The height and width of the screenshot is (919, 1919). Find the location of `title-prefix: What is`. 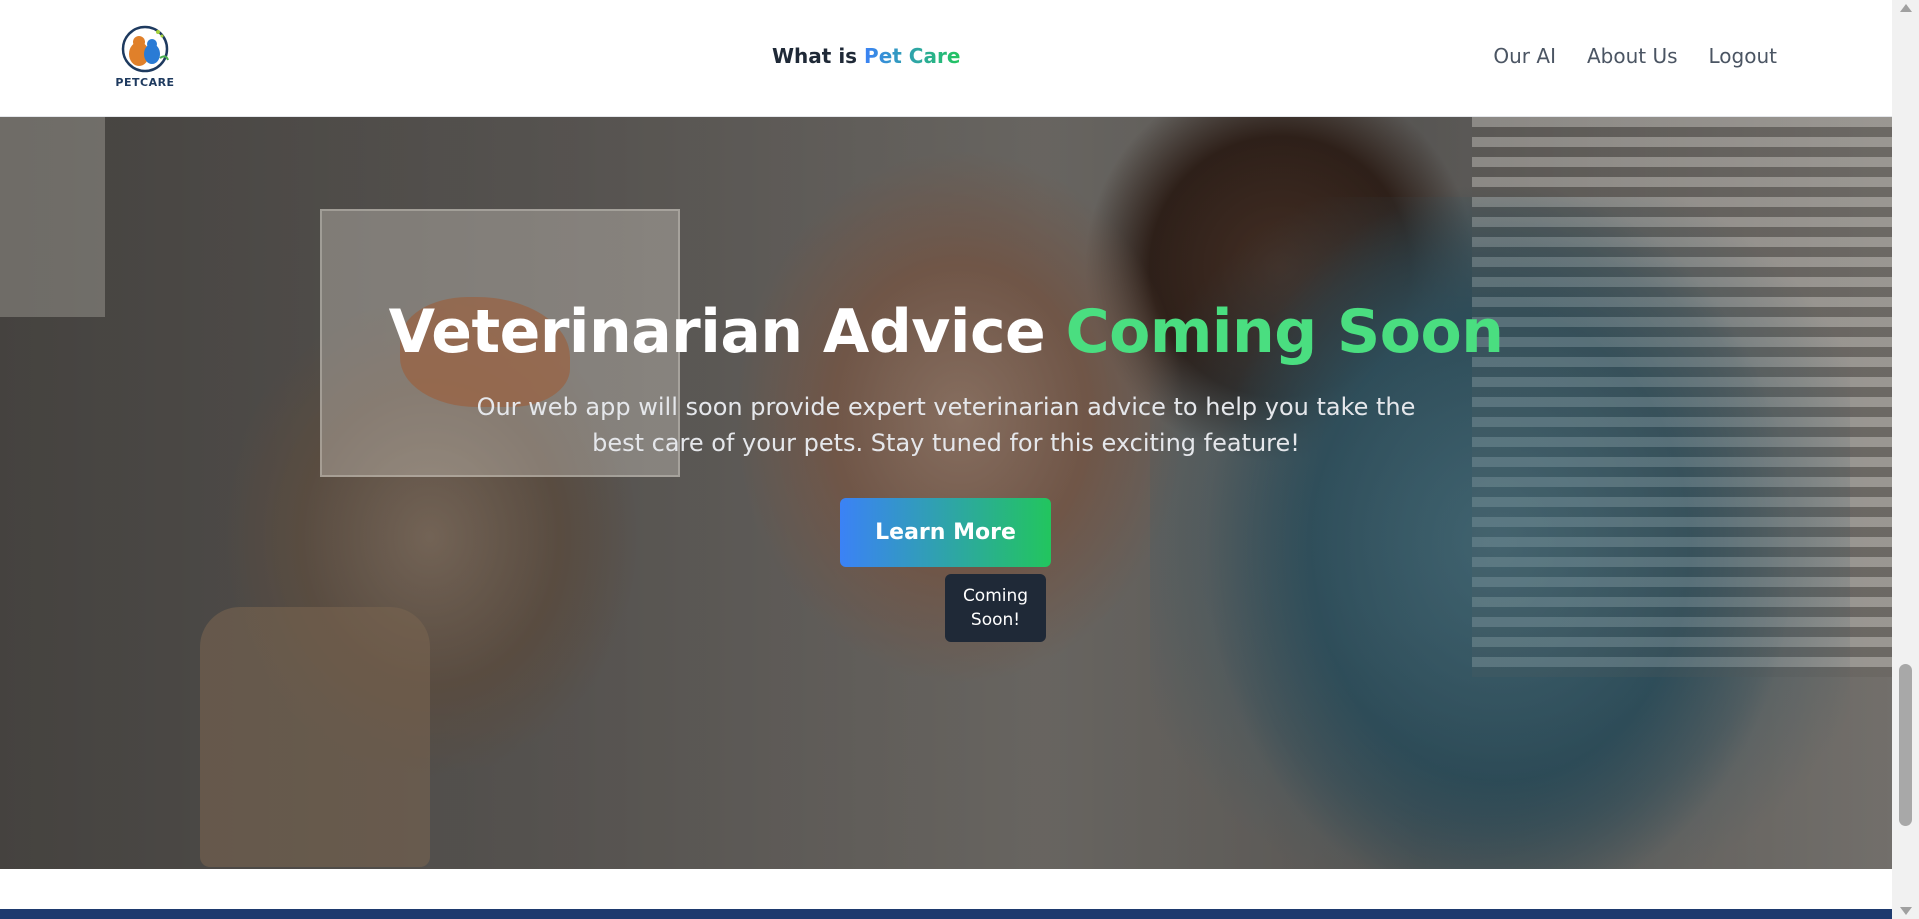

title-prefix: What is is located at coordinates (818, 56).